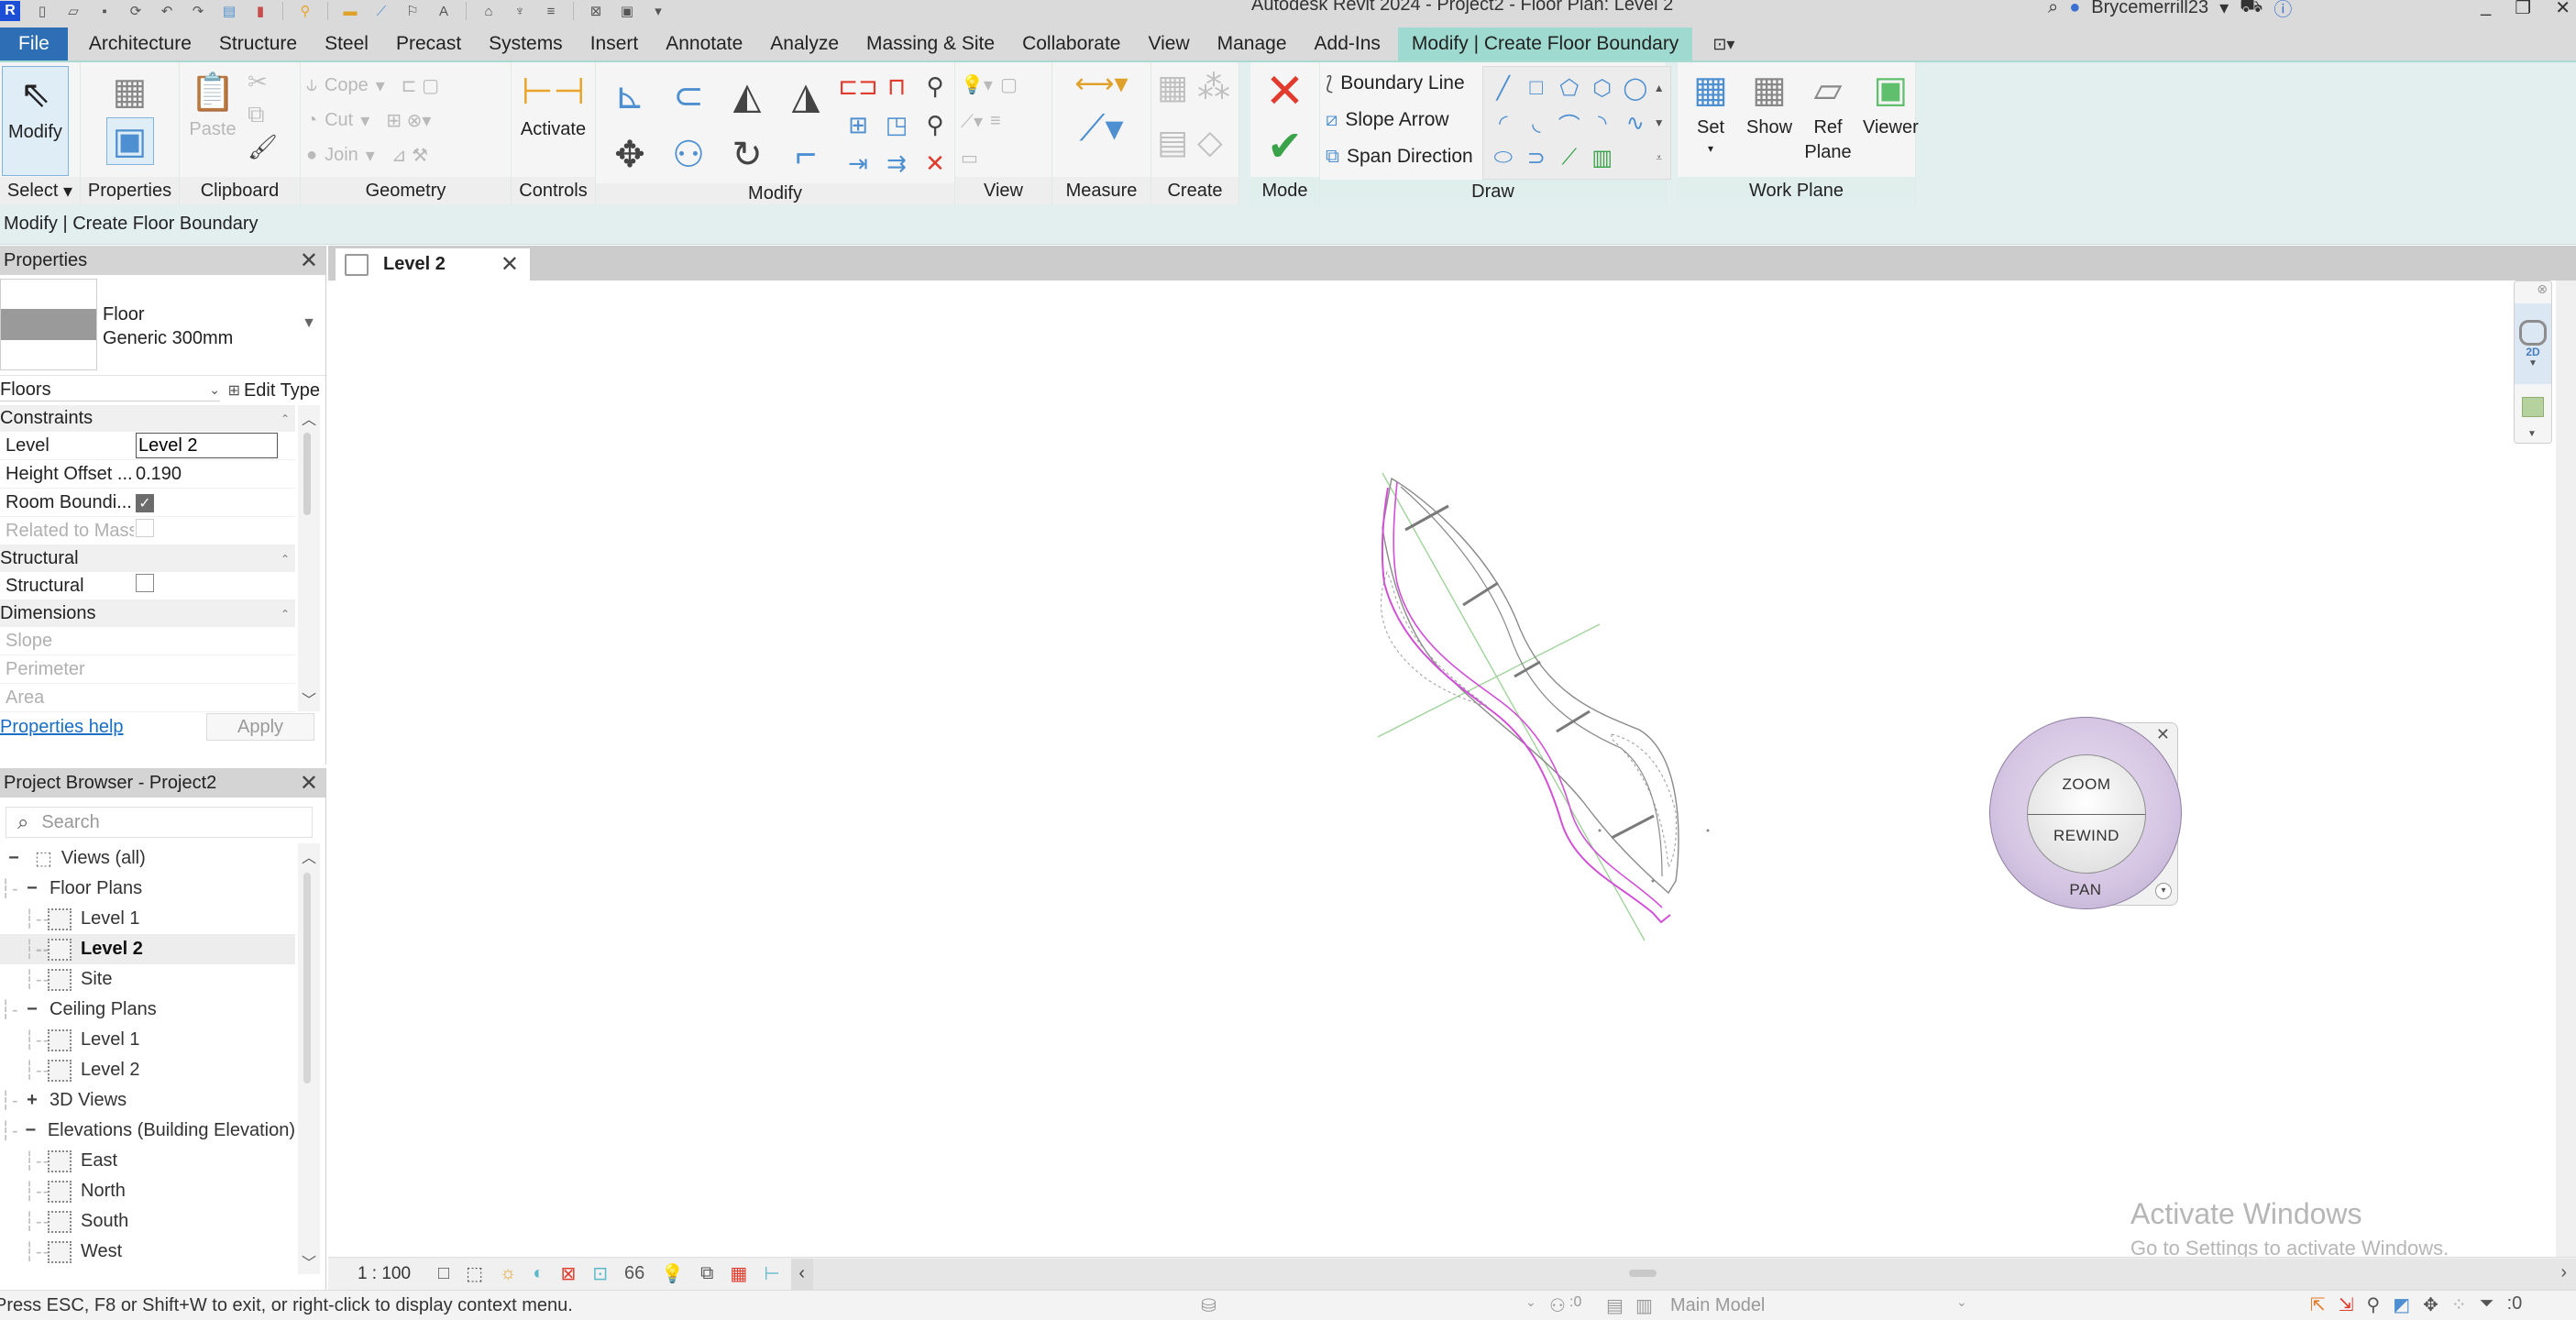 This screenshot has height=1320, width=2576. What do you see at coordinates (274, 391) in the screenshot?
I see `edit-type-button: ⊞ Edit Type` at bounding box center [274, 391].